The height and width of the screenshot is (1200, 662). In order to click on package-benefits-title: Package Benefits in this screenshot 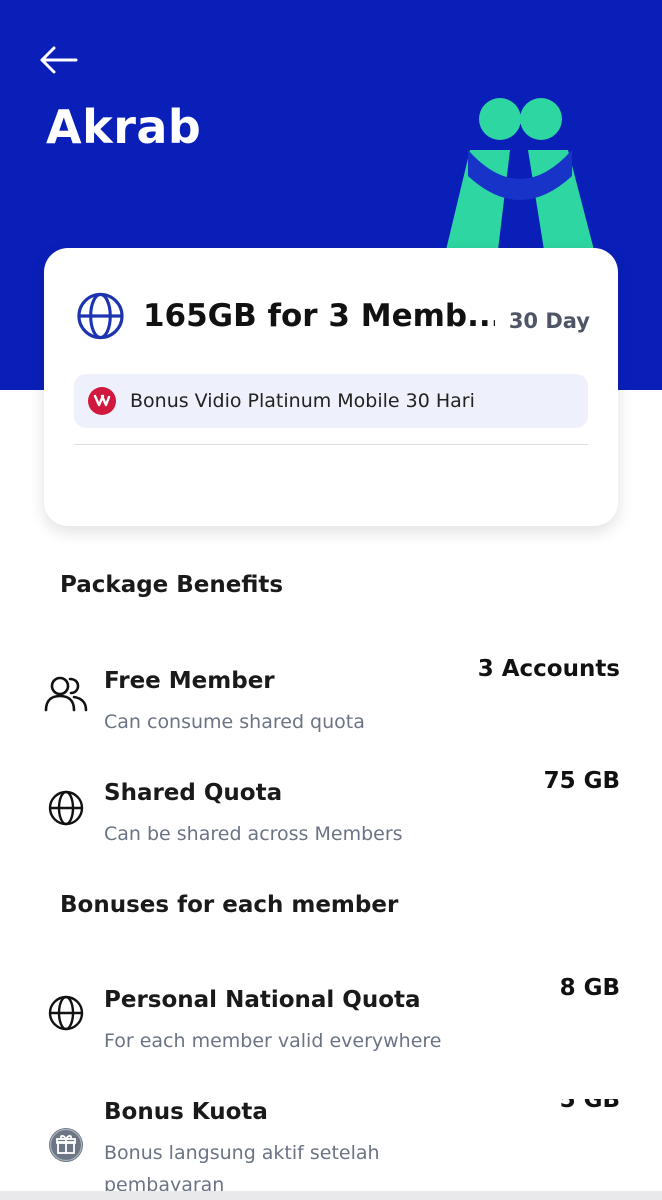, I will do `click(172, 585)`.